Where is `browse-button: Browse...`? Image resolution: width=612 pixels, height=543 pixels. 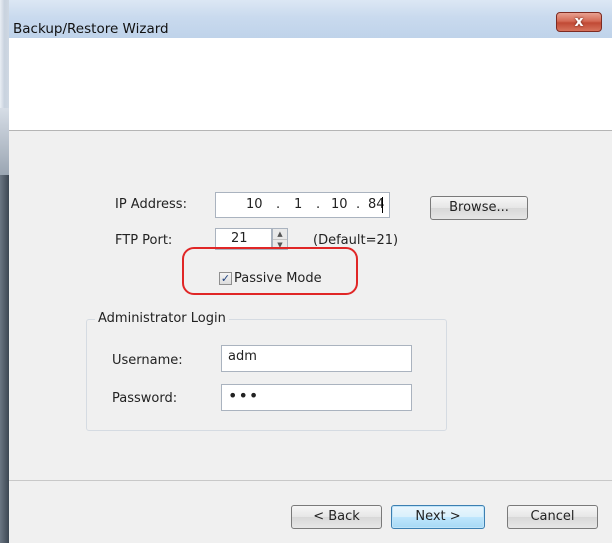 browse-button: Browse... is located at coordinates (479, 208).